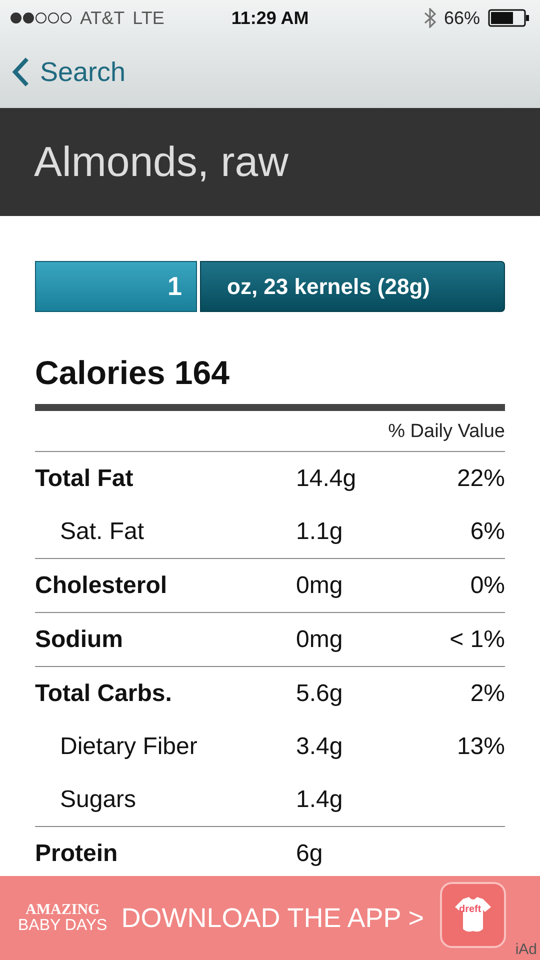 The width and height of the screenshot is (540, 960). I want to click on bluetooth-icon, so click(430, 18).